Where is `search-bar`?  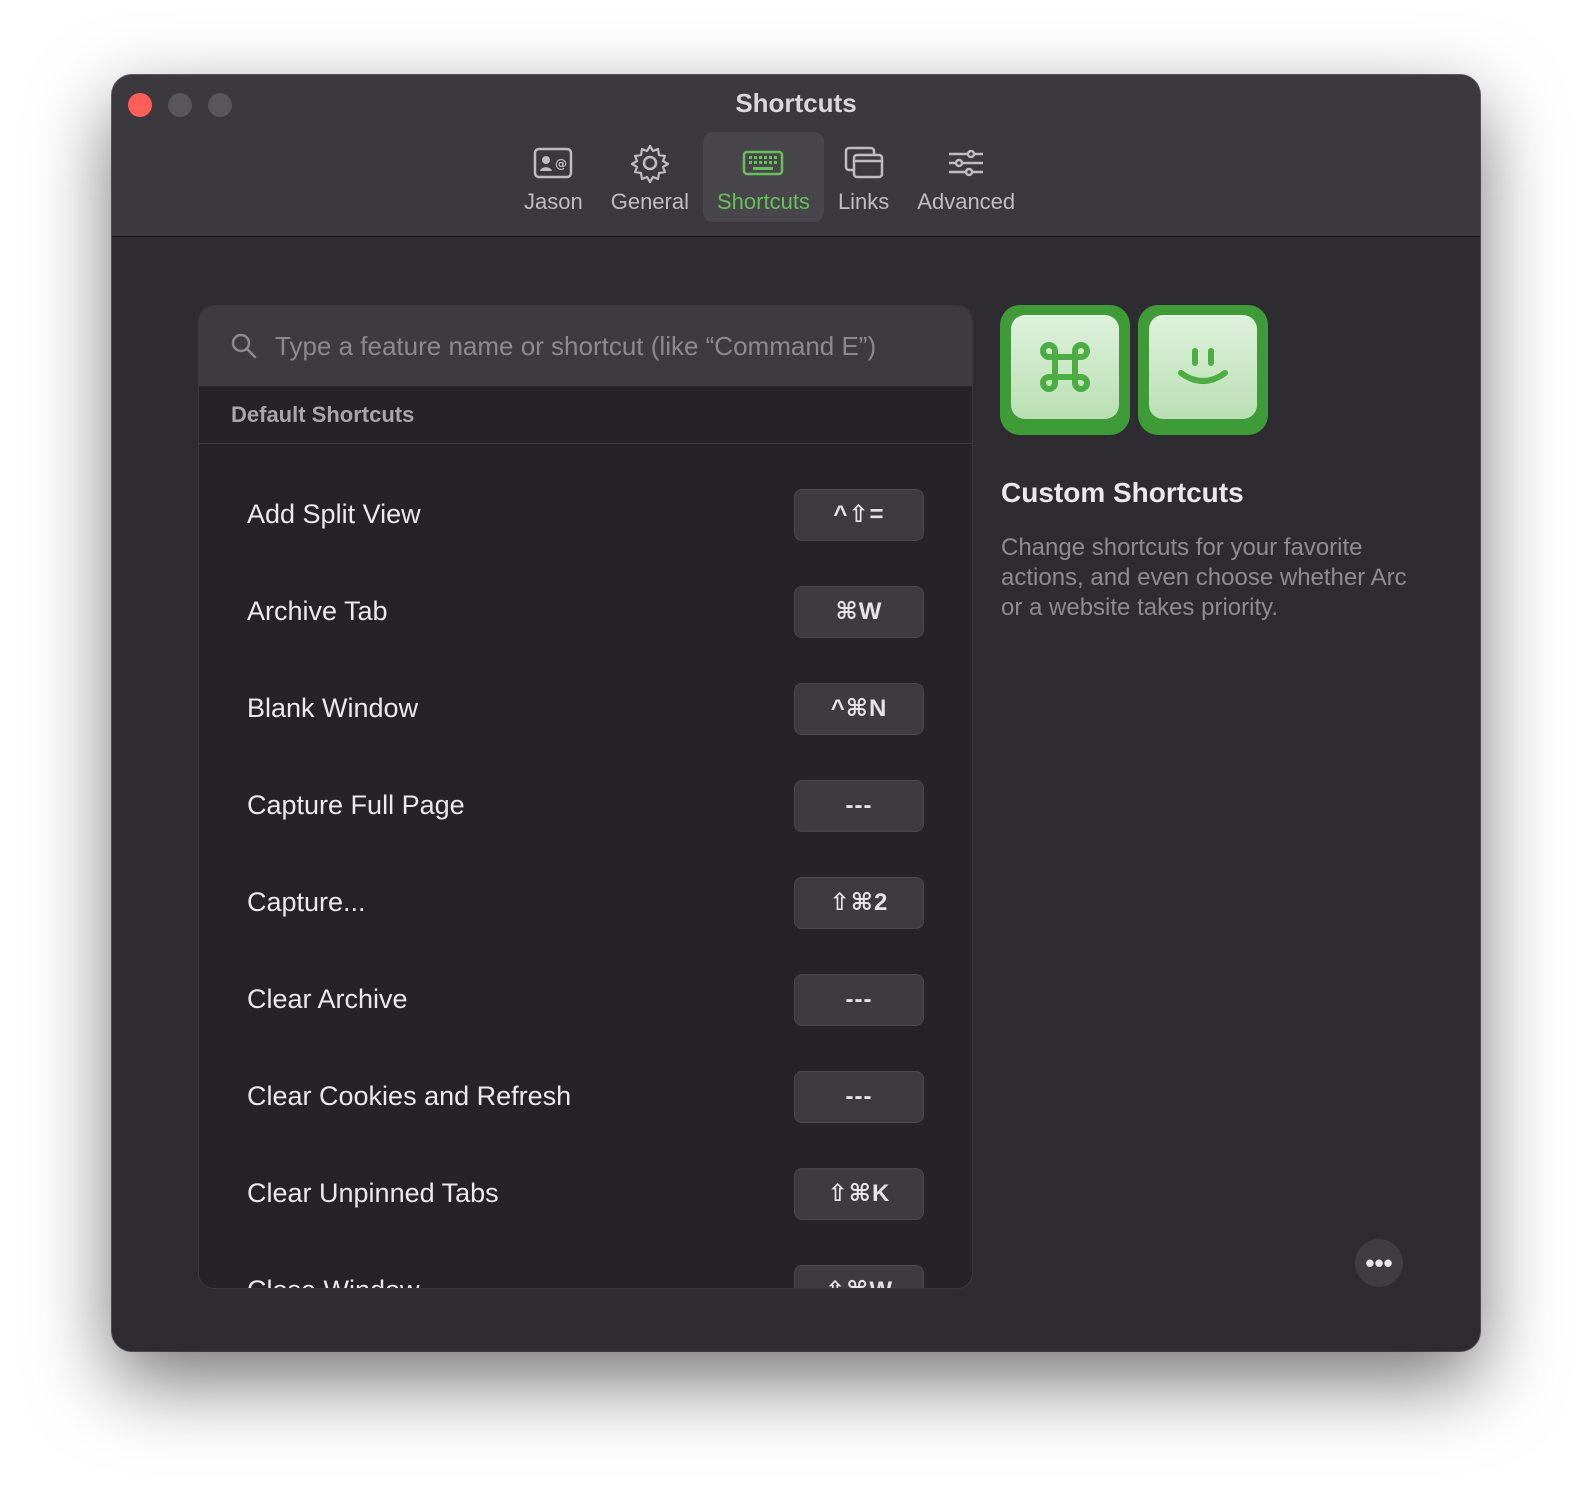
search-bar is located at coordinates (585, 346).